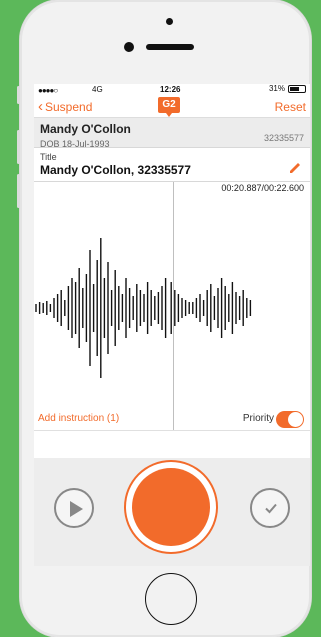  I want to click on nav-bar: ‹ Suspend G2 Reset, so click(172, 107).